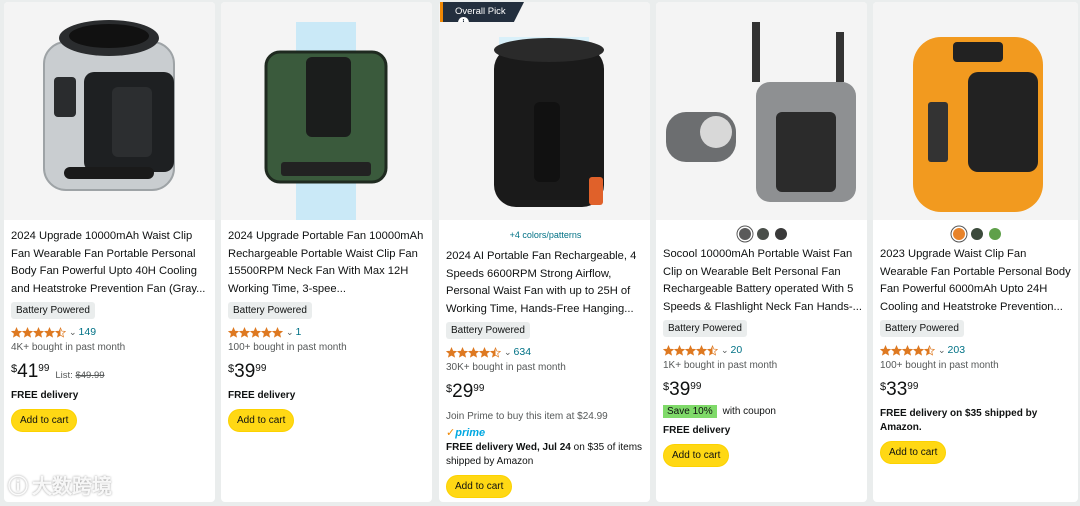 Image resolution: width=1080 pixels, height=506 pixels. What do you see at coordinates (527, 417) in the screenshot?
I see `prime-price-note: Join Prime to buy this item at $24.99` at bounding box center [527, 417].